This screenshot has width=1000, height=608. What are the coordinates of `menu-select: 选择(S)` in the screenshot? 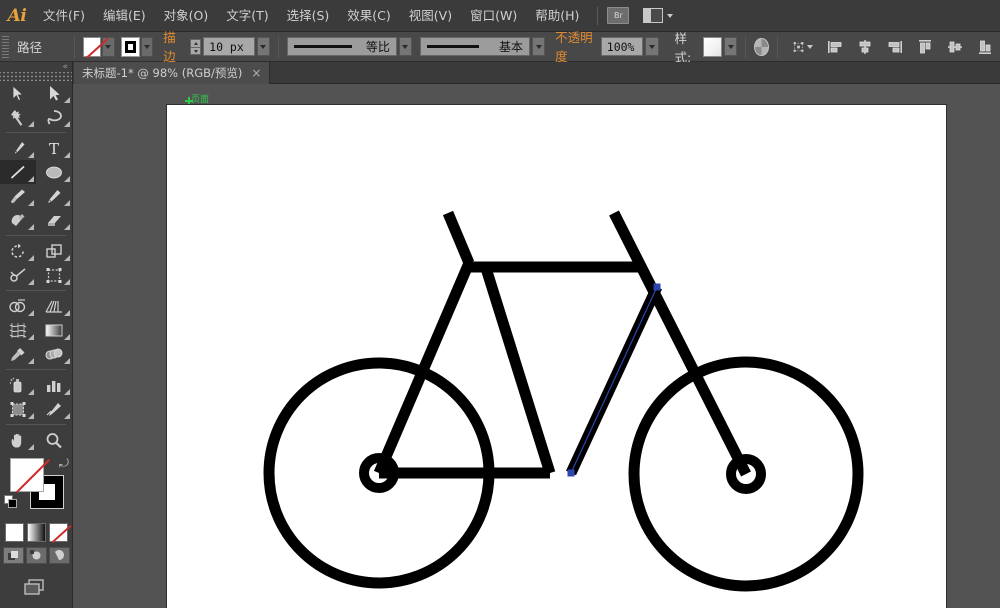 It's located at (308, 16).